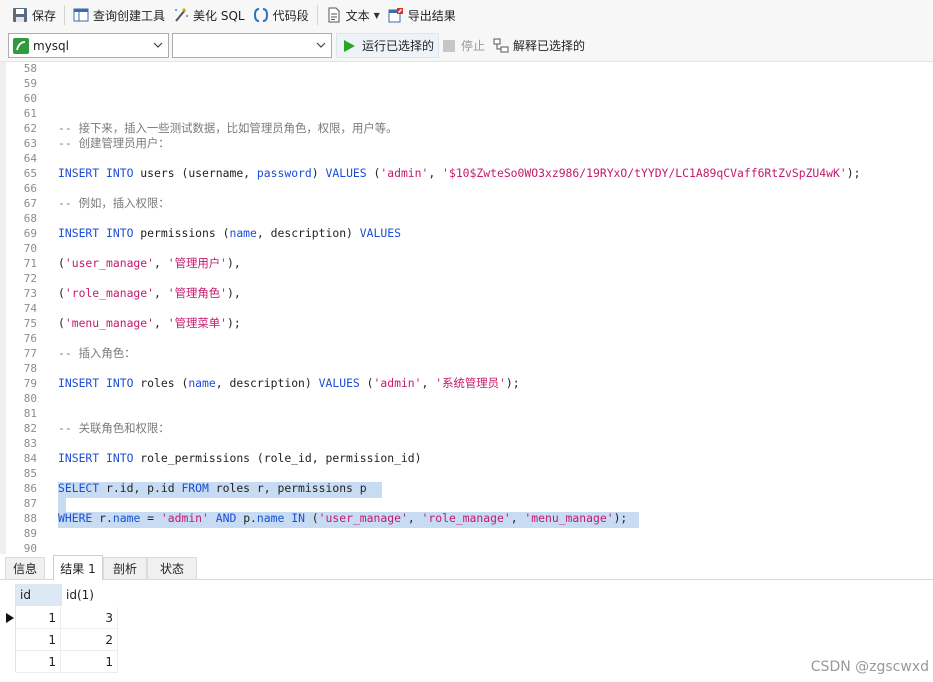 Image resolution: width=933 pixels, height=682 pixels. I want to click on toolbar-divider, so click(65, 15).